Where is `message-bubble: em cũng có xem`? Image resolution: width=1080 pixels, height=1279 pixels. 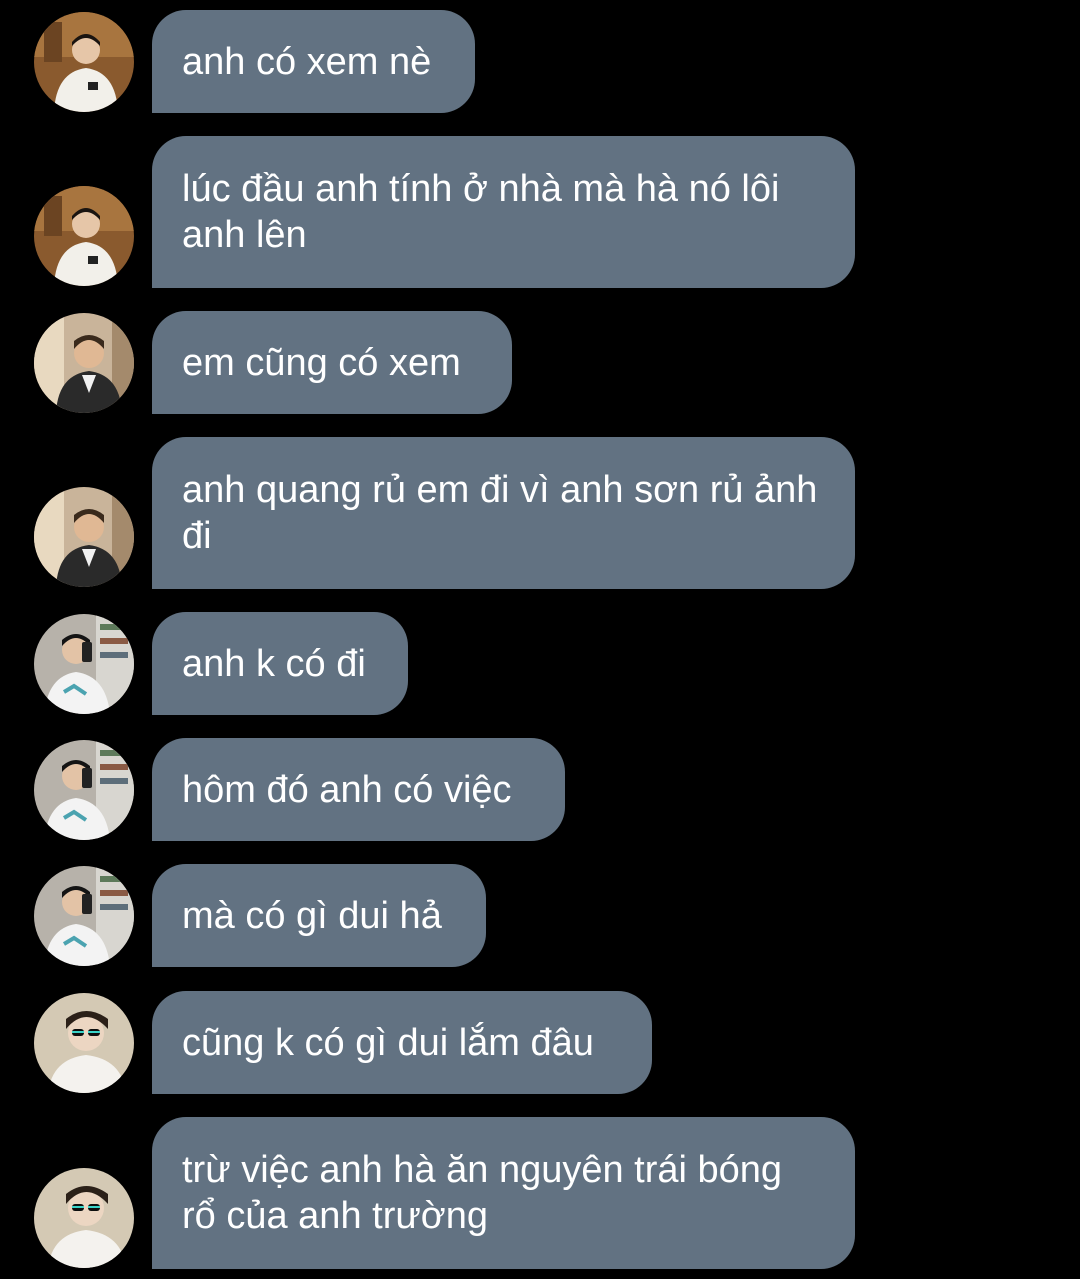 message-bubble: em cũng có xem is located at coordinates (332, 362).